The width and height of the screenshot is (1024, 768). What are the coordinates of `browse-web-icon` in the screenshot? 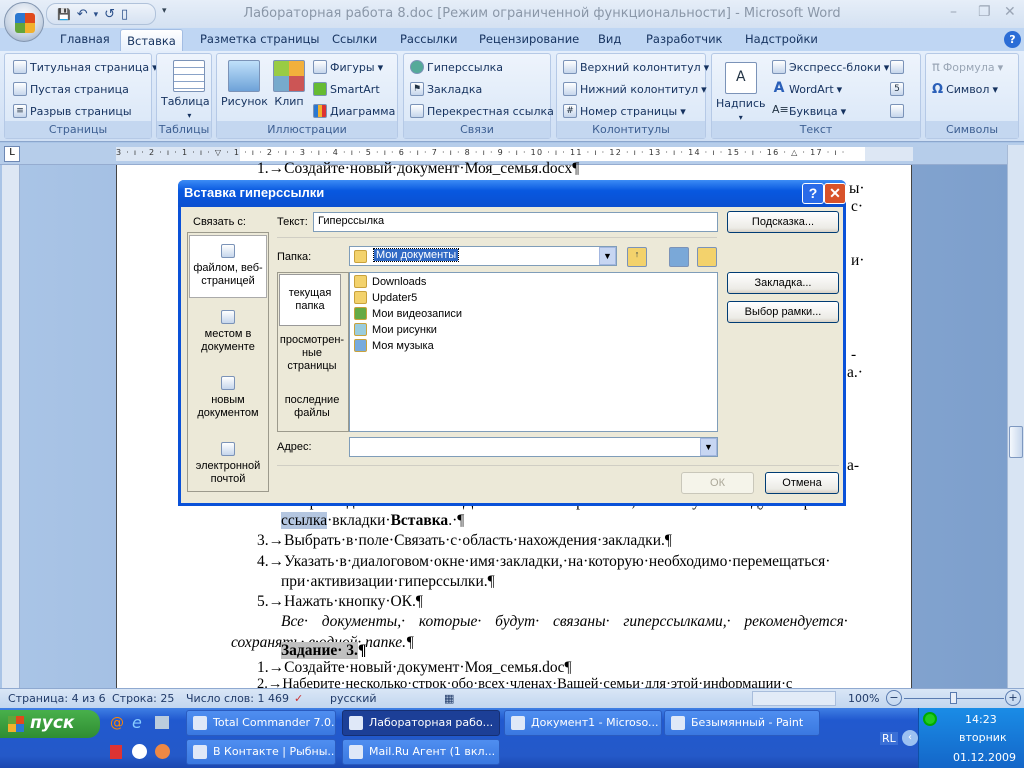 It's located at (679, 257).